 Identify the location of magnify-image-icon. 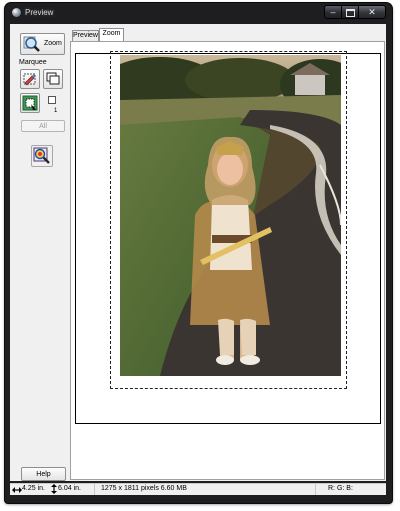
(41, 155).